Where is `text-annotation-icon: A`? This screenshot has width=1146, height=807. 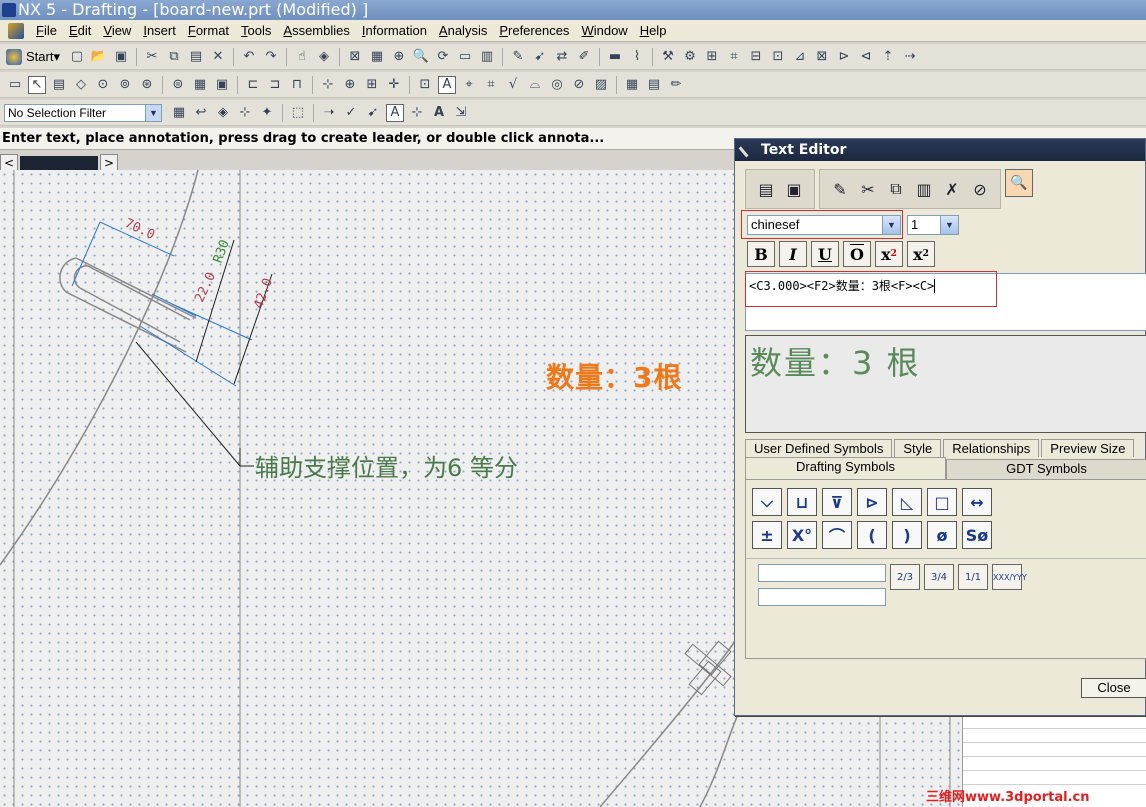
text-annotation-icon: A is located at coordinates (447, 84).